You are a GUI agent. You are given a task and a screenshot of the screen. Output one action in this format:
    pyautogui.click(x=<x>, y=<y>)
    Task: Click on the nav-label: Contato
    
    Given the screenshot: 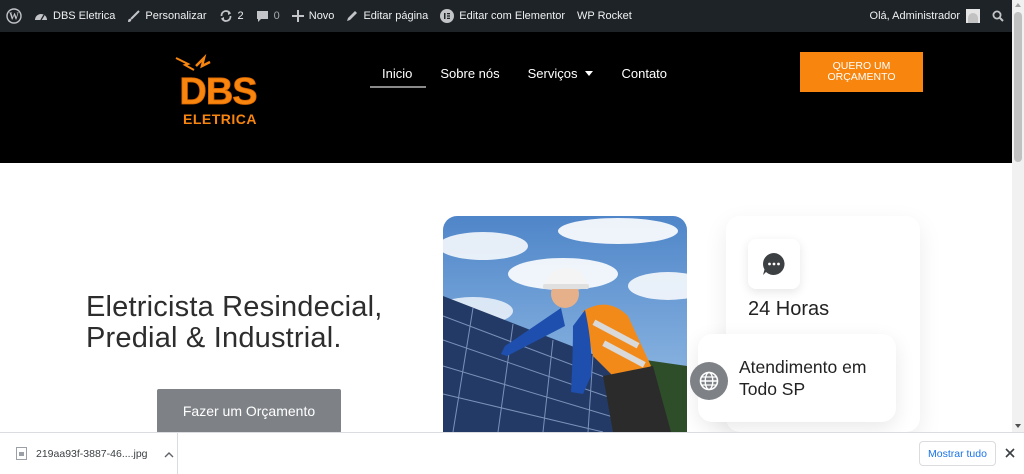 What is the action you would take?
    pyautogui.click(x=644, y=73)
    